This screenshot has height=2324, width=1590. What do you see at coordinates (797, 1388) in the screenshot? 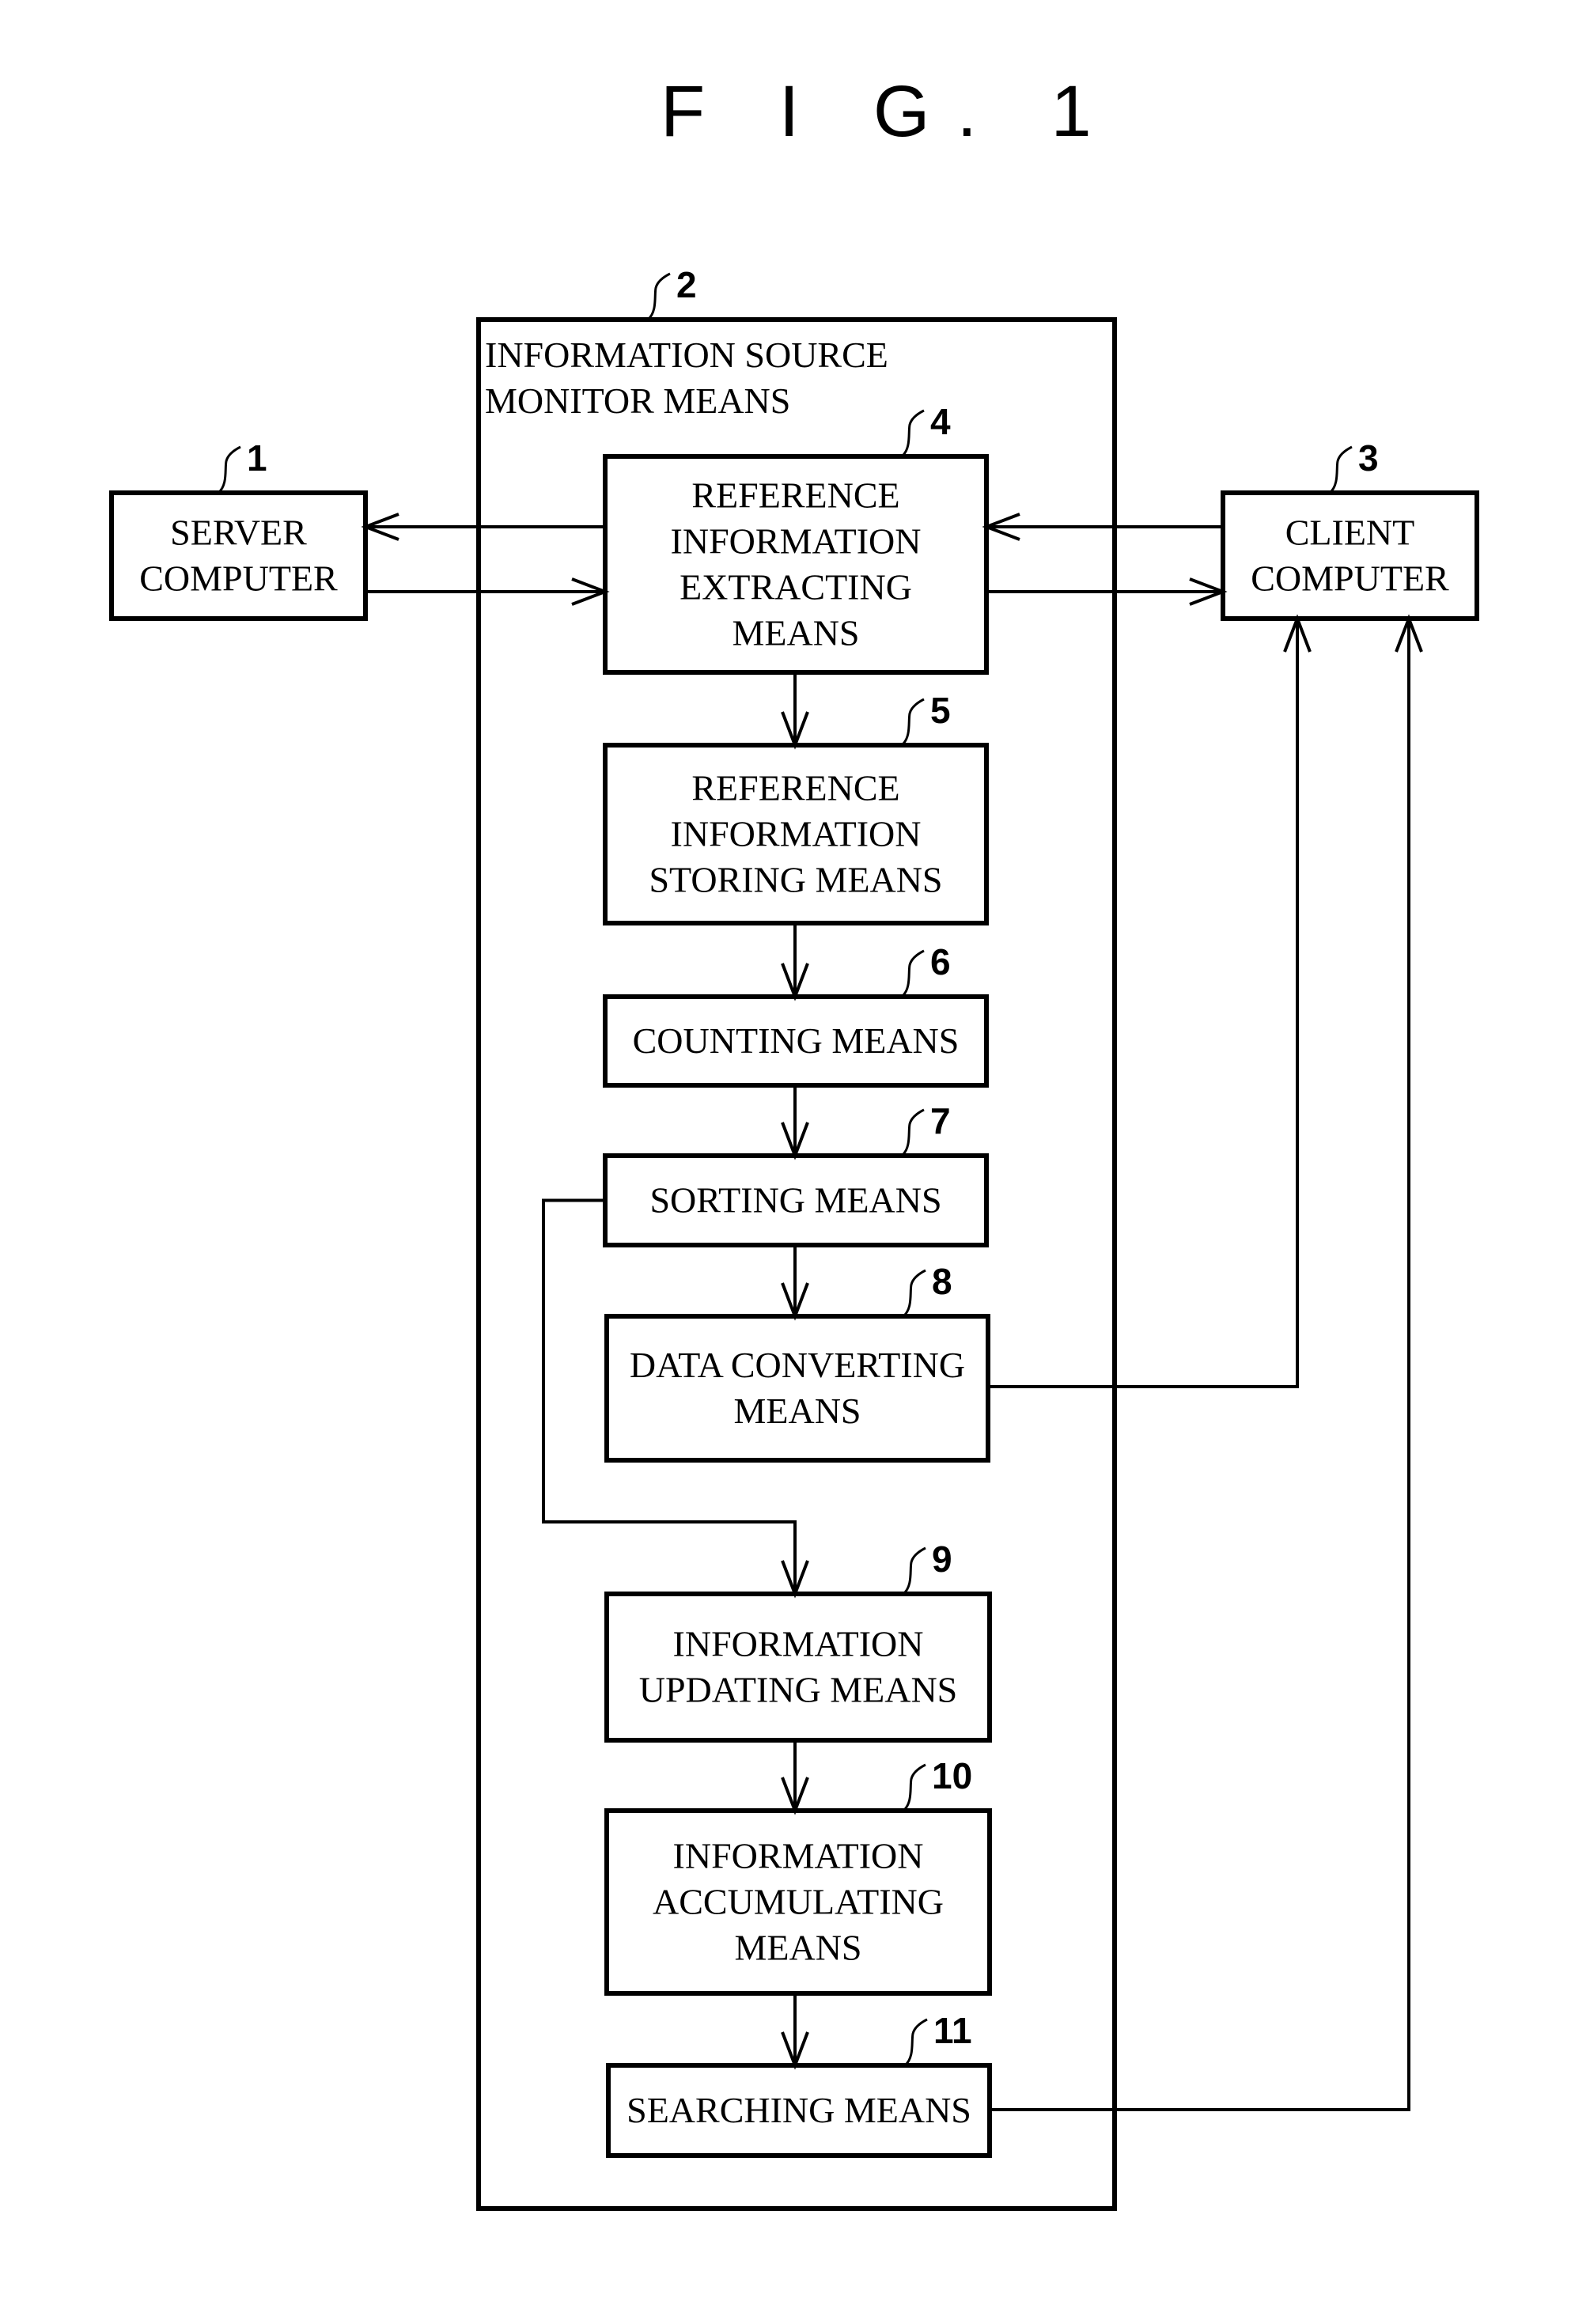
I see `converting-box` at bounding box center [797, 1388].